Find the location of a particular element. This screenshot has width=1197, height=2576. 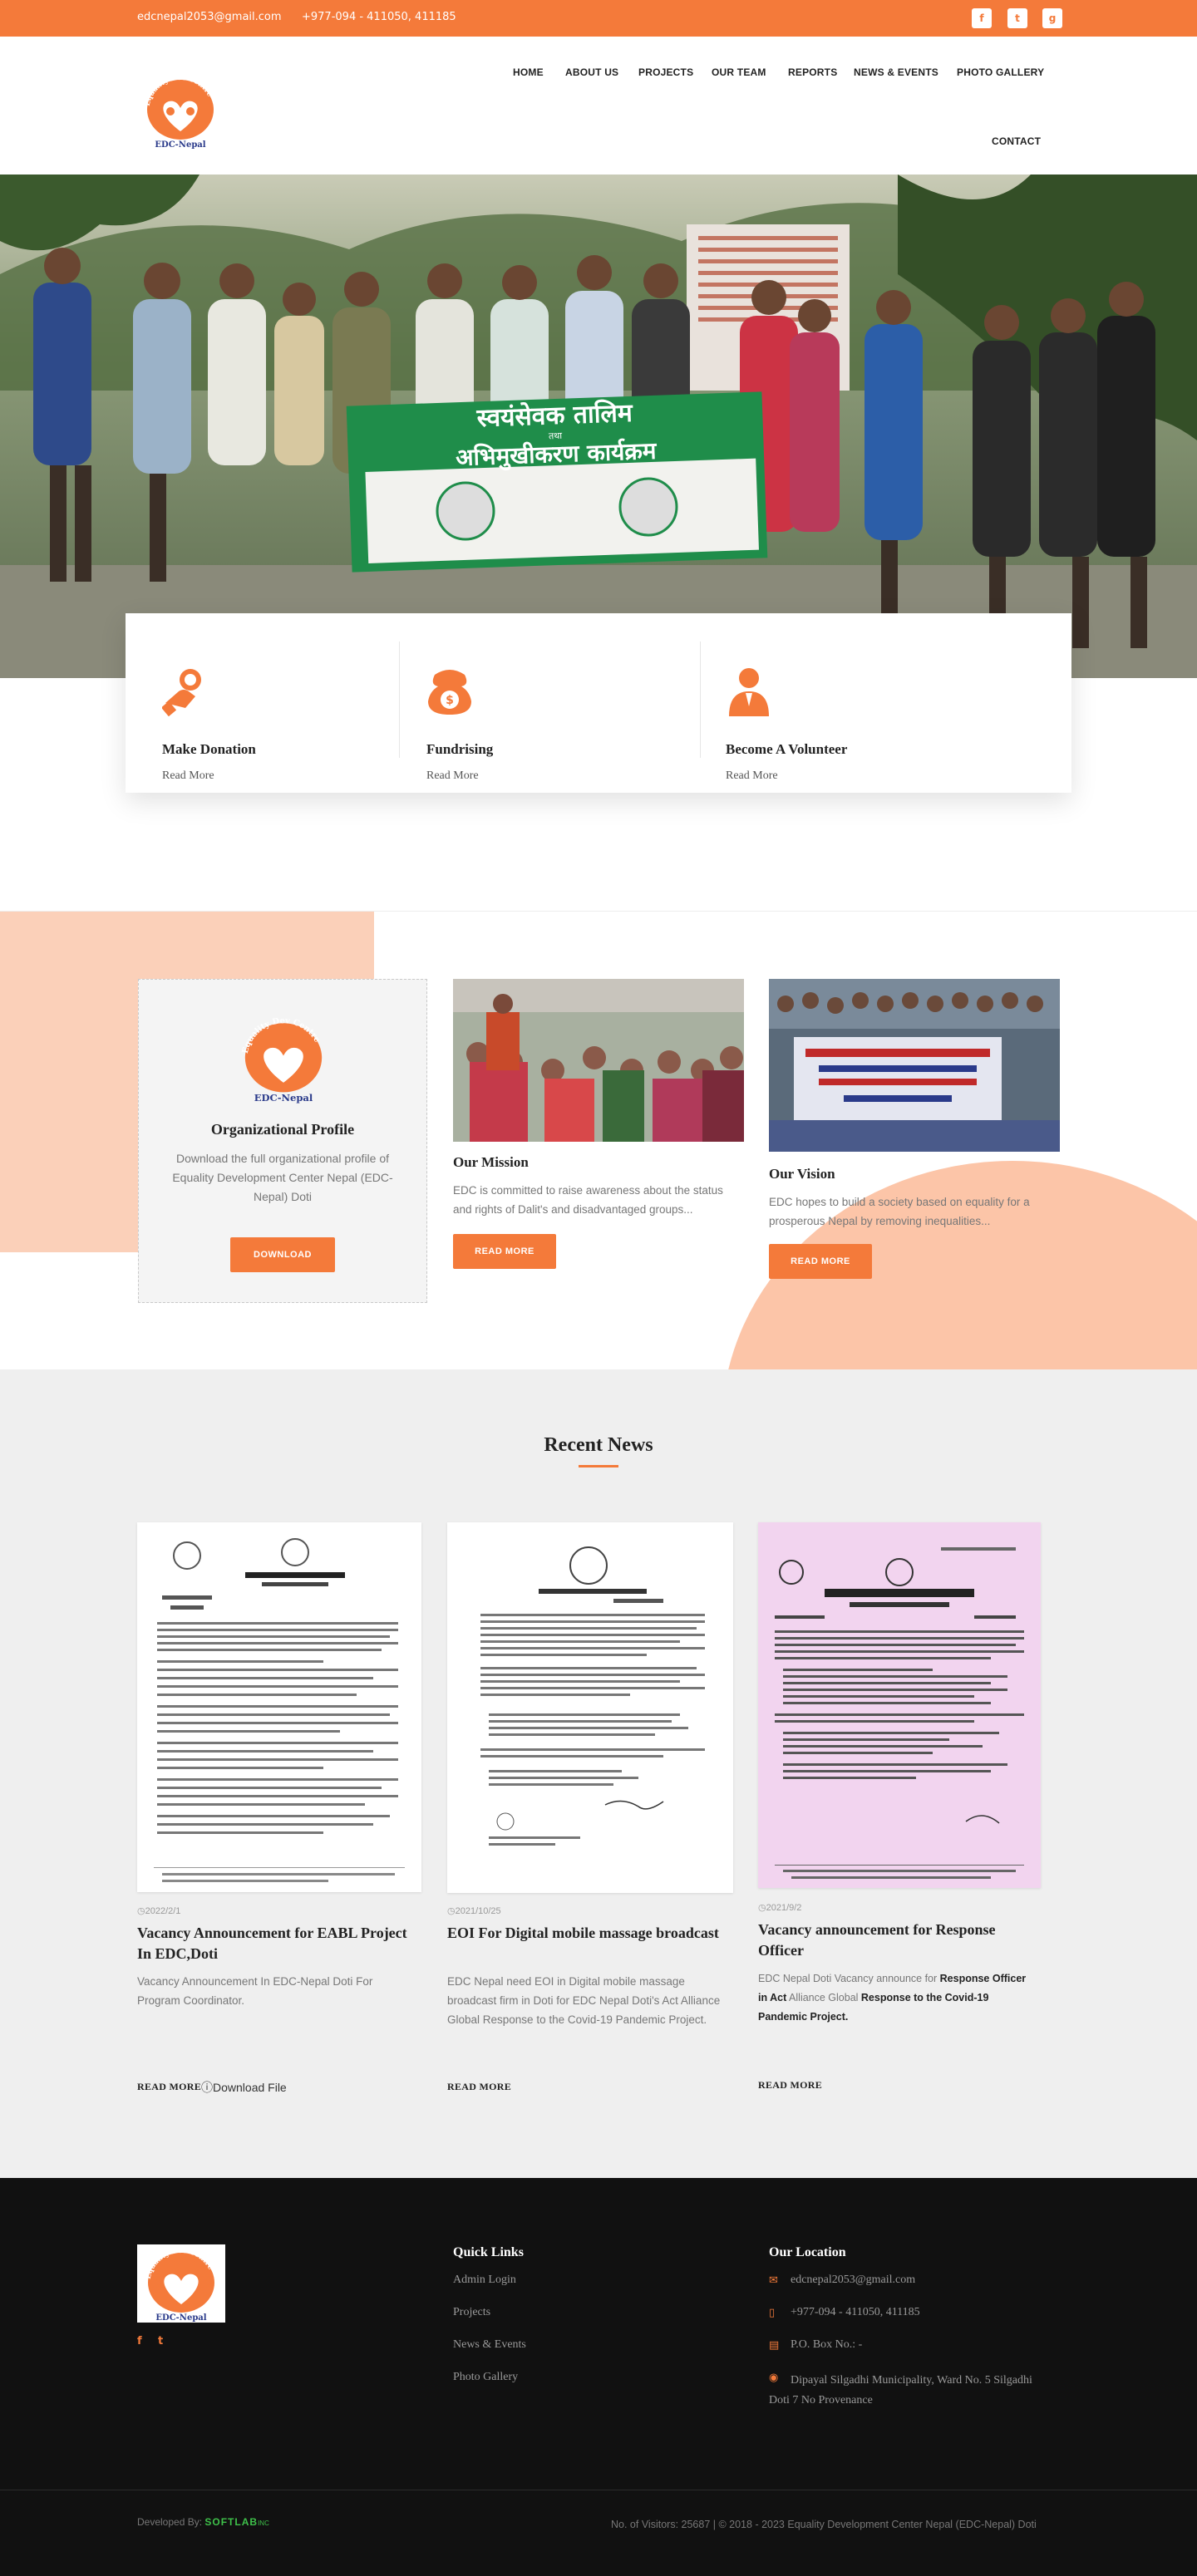

volunteer-card: Become A Volunteer Read More is located at coordinates (863, 712).